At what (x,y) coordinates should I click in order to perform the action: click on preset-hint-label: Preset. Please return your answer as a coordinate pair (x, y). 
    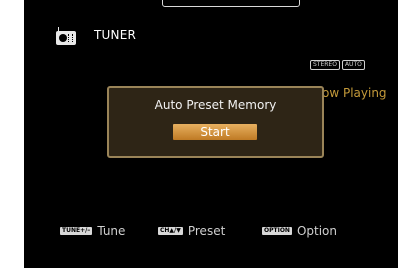
    Looking at the image, I should click on (206, 231).